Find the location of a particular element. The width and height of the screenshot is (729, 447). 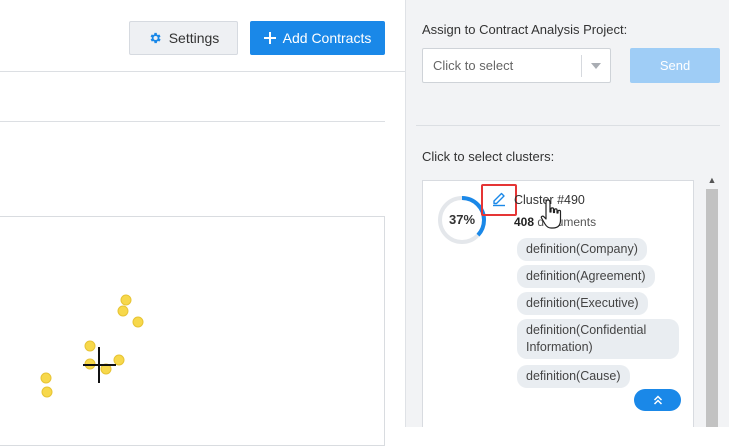

project-select: Click to select is located at coordinates (516, 65).